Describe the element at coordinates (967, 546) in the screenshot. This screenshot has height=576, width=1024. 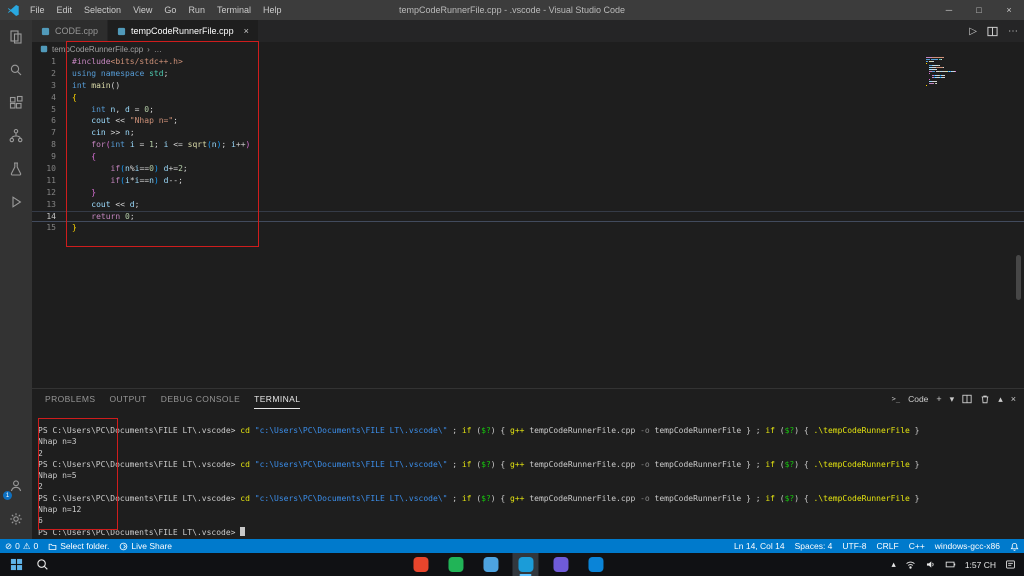
I see `compiler-config-indicator: windows-gcc-x86` at that location.